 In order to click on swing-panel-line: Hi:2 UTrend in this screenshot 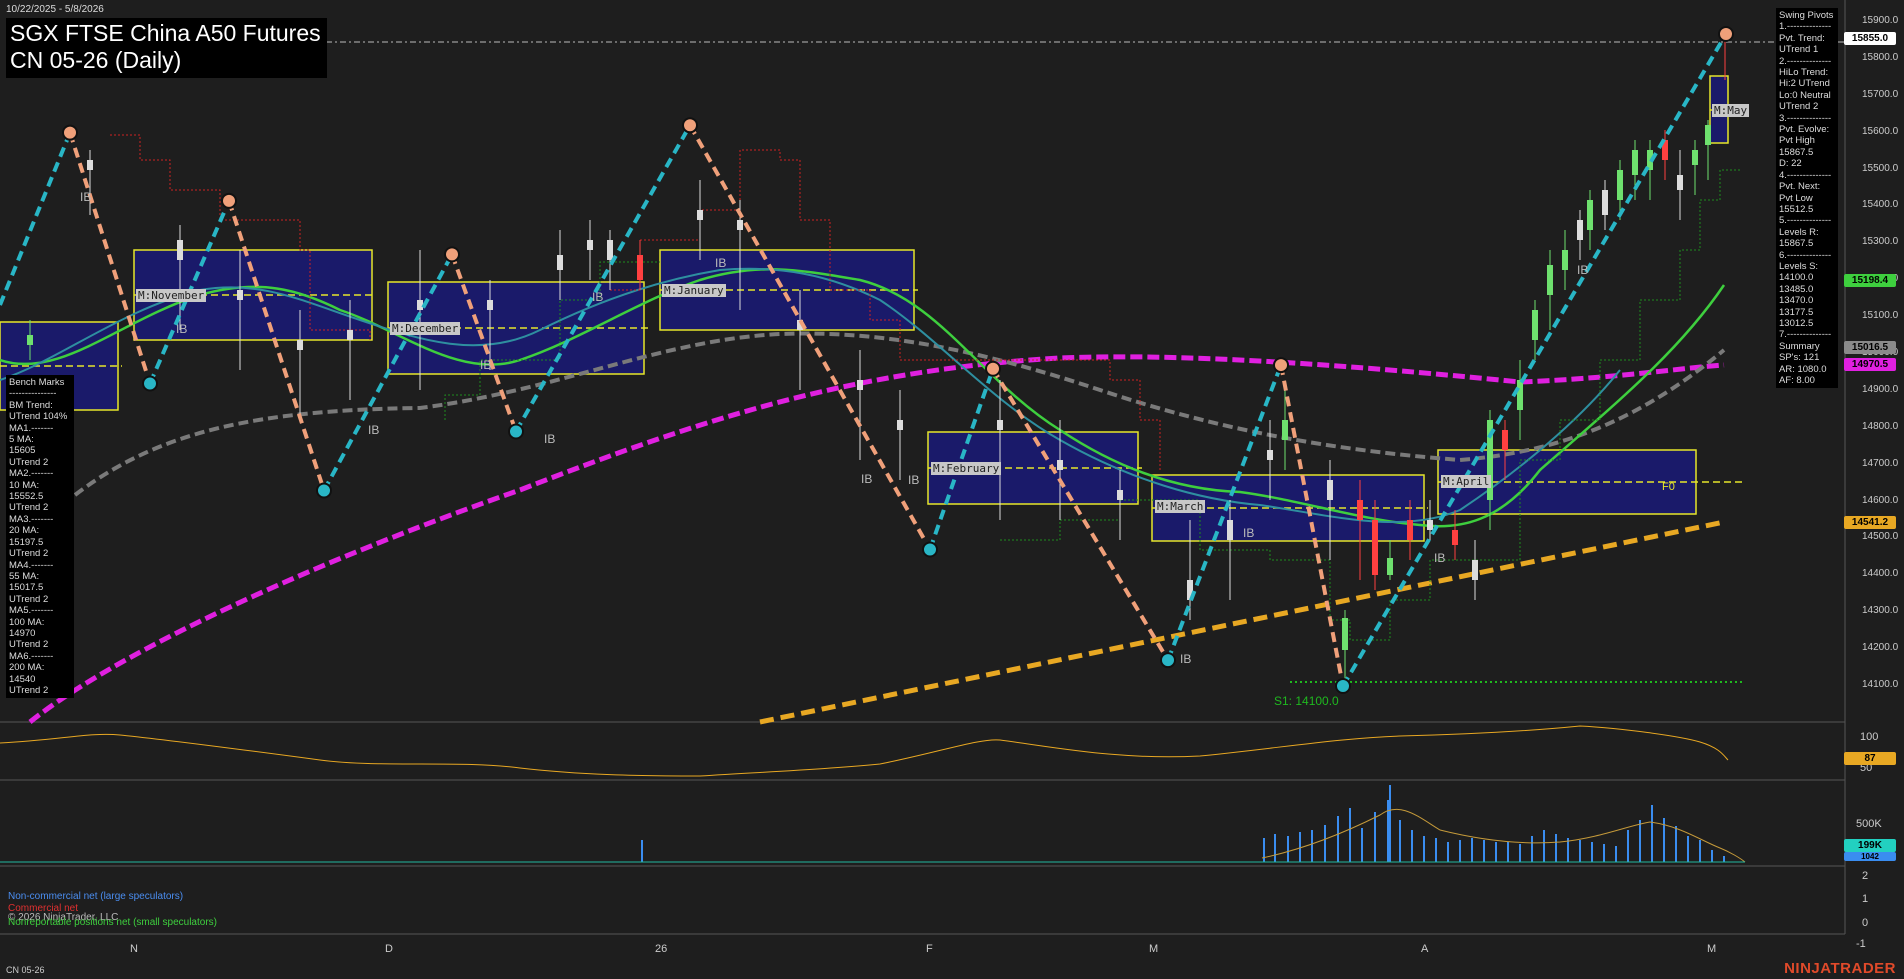, I will do `click(1804, 84)`.